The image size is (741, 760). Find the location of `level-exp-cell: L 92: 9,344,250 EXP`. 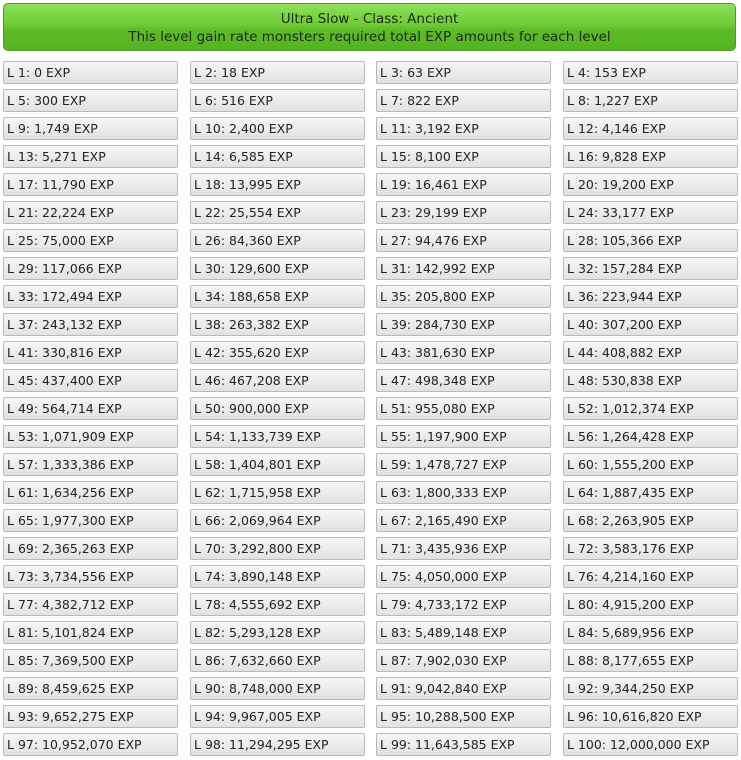

level-exp-cell: L 92: 9,344,250 EXP is located at coordinates (650, 688).